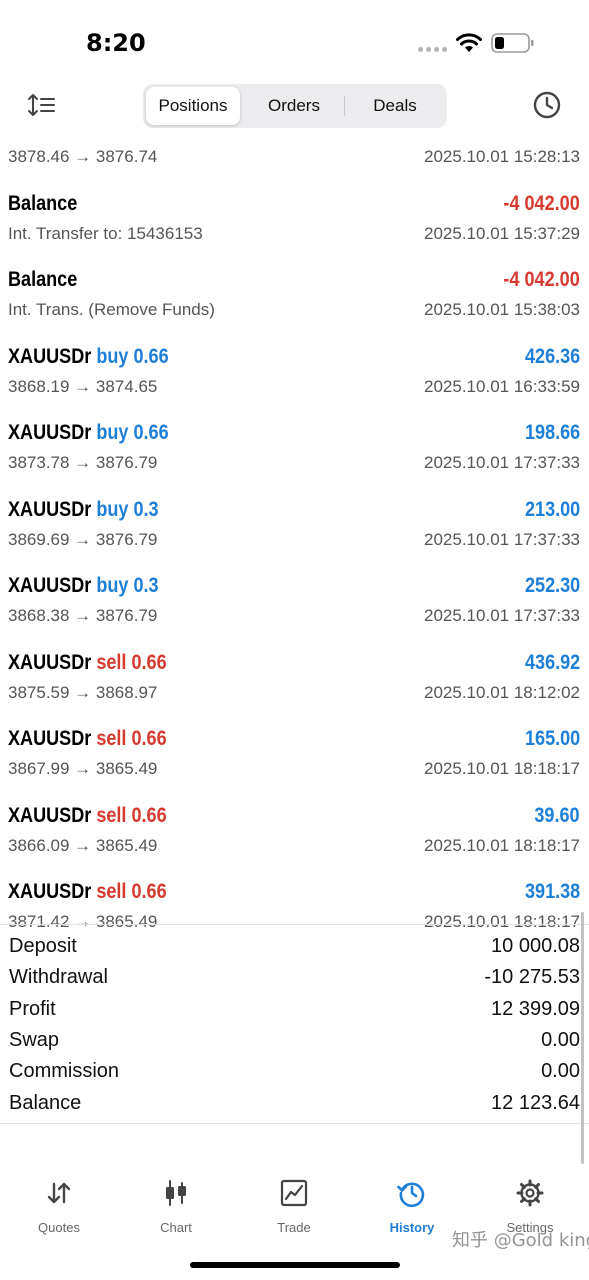  I want to click on deal-profit: 426.36, so click(552, 356).